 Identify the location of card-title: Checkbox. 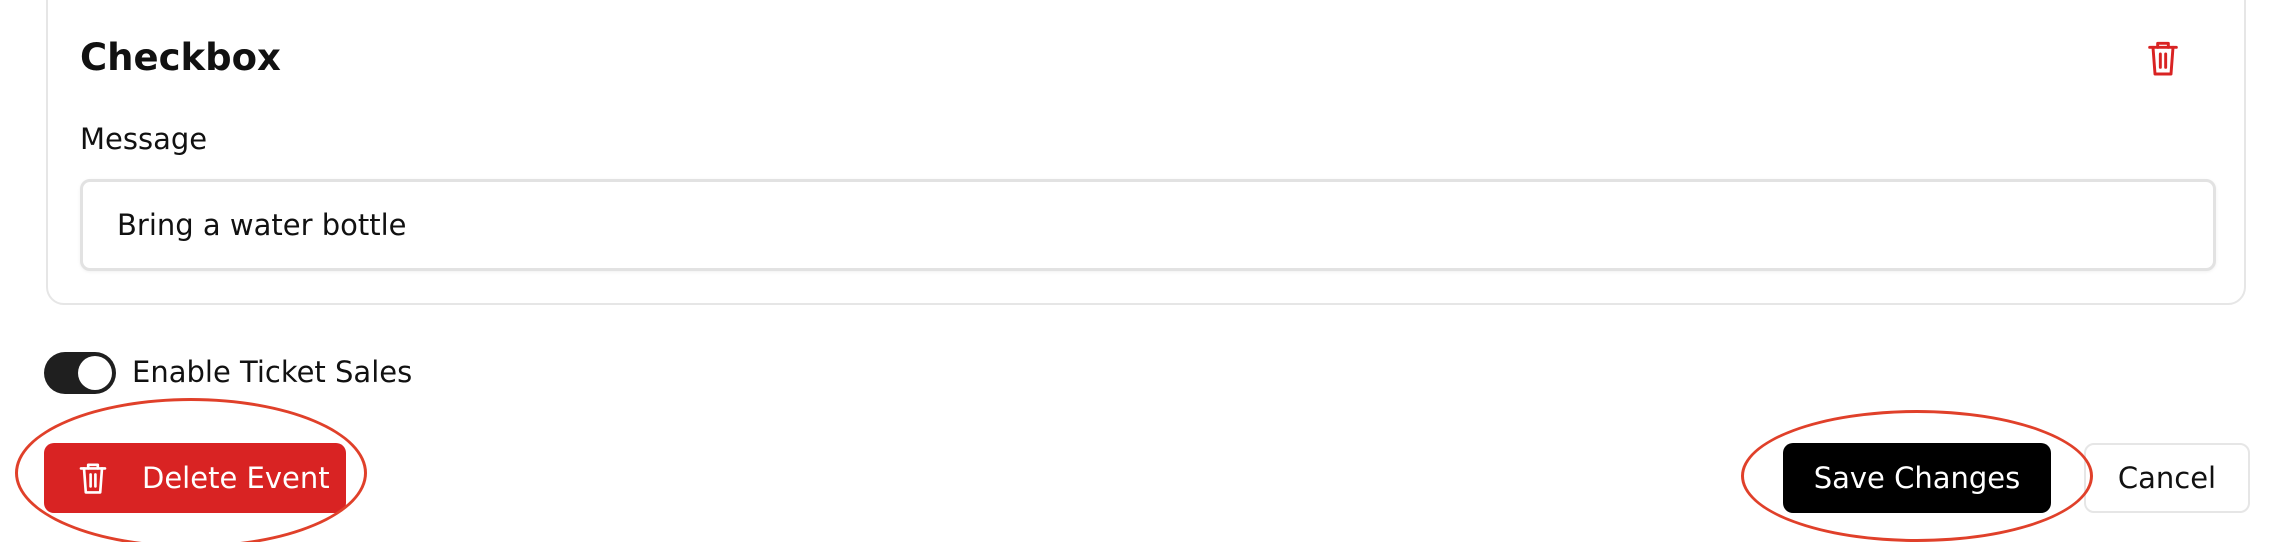
(180, 57).